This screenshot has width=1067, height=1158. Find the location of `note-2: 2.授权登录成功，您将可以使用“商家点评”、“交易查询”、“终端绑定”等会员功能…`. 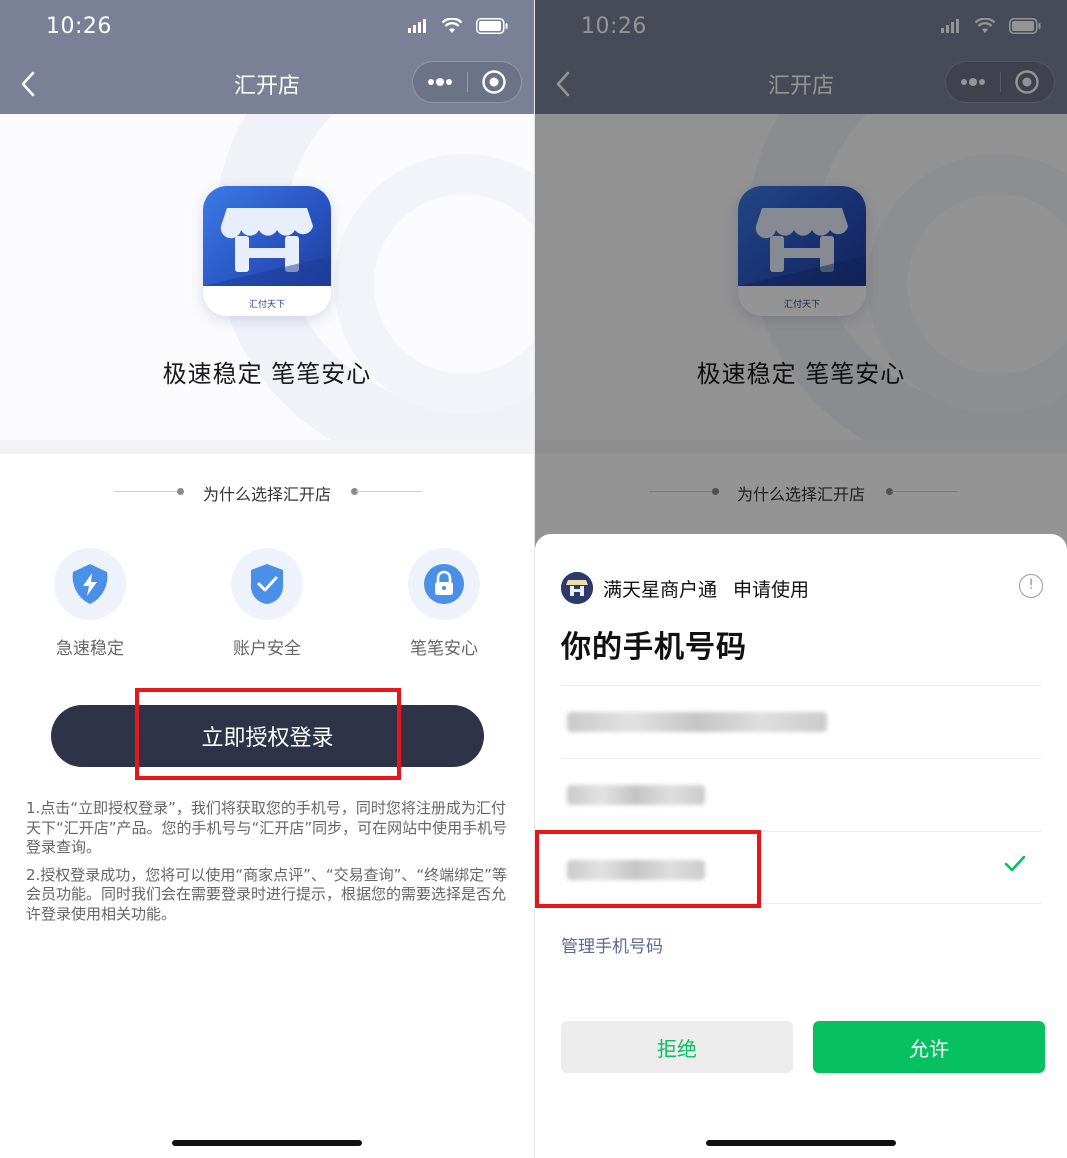

note-2: 2.授权登录成功，您将可以使用“商家点评”、“交易查询”、“终端绑定”等会员功能… is located at coordinates (266, 894).